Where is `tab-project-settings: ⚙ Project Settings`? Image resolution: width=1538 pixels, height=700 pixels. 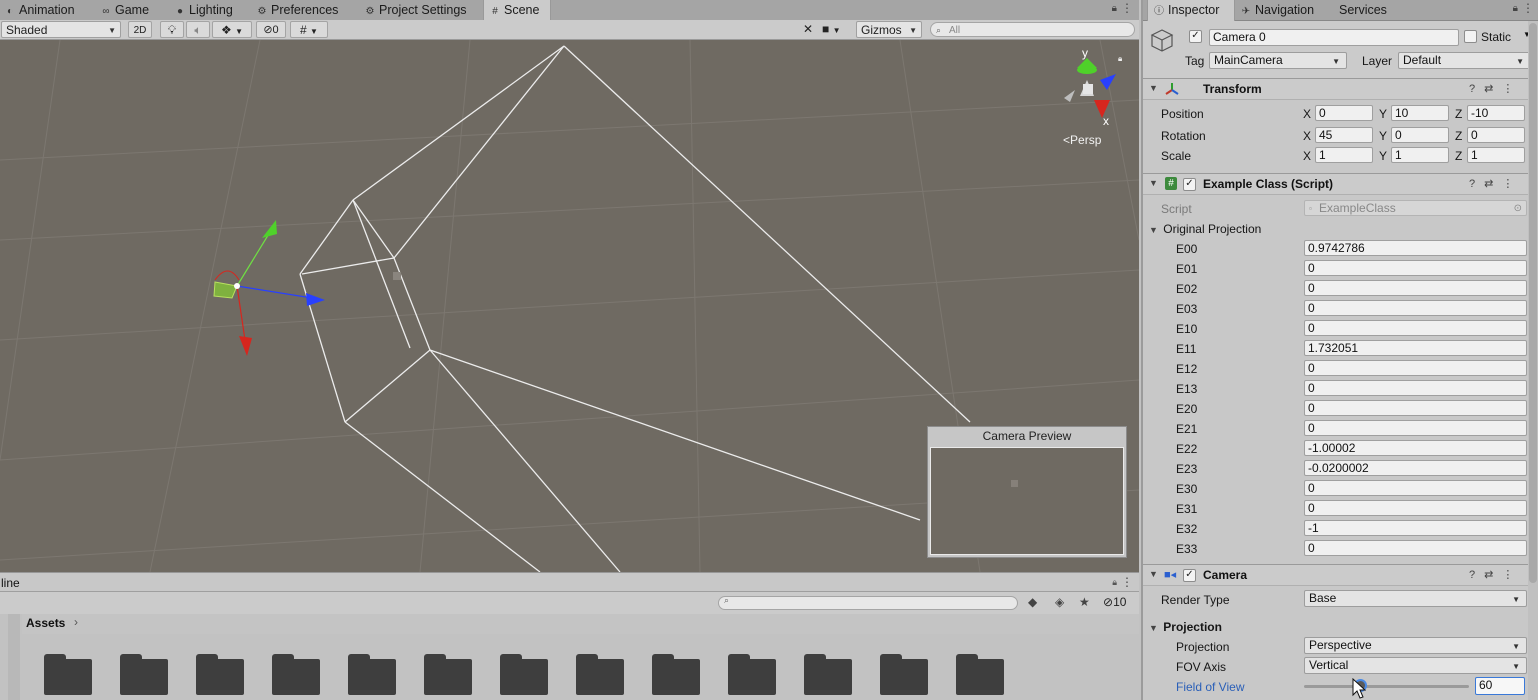 tab-project-settings: ⚙ Project Settings is located at coordinates (415, 10).